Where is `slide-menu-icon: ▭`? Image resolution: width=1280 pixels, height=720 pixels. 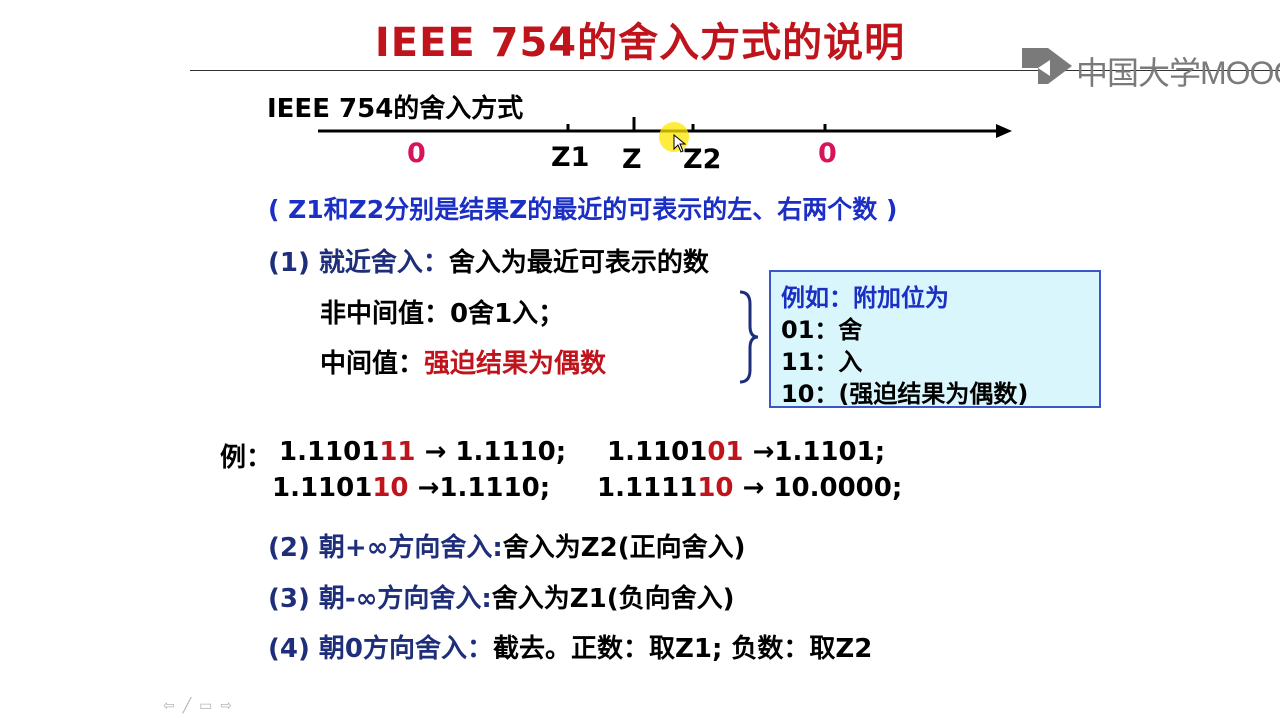
slide-menu-icon: ▭ is located at coordinates (209, 706).